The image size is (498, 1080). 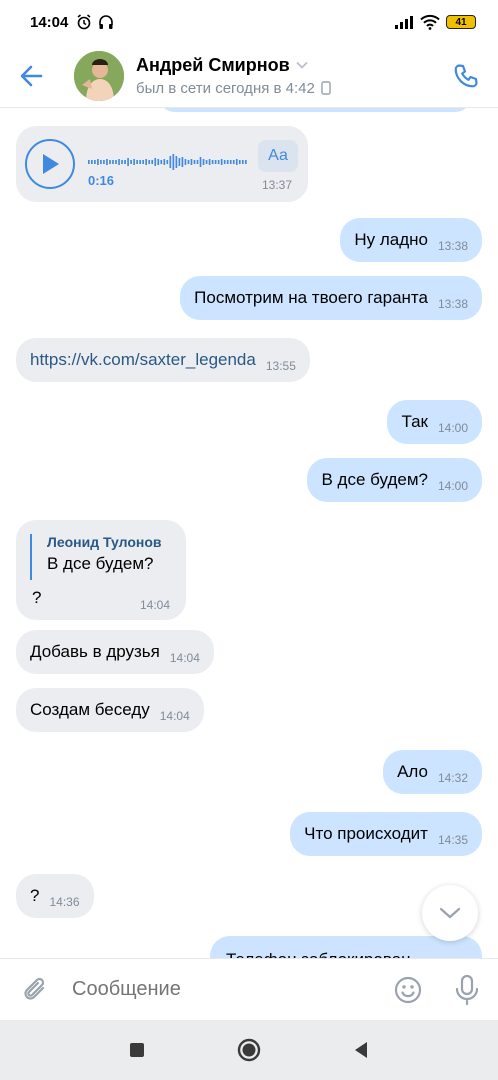 I want to click on battery-icon: 41, so click(x=461, y=22).